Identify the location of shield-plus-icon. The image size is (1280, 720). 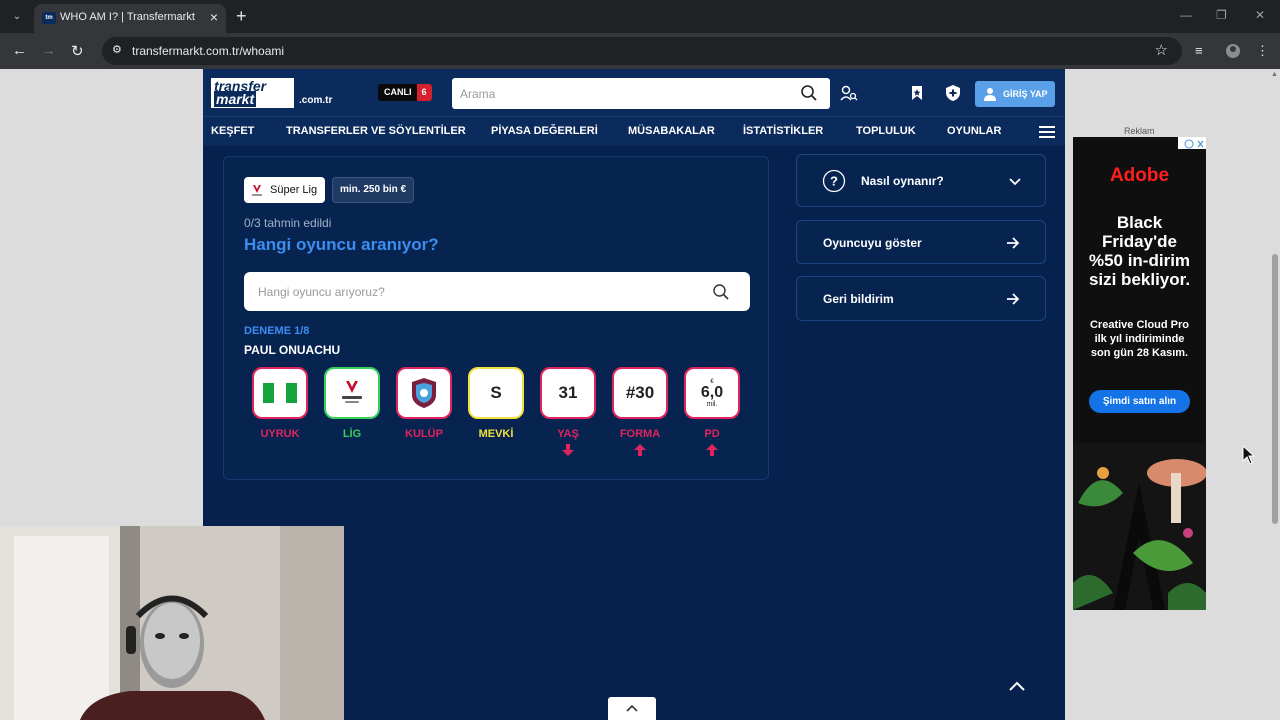
(953, 93).